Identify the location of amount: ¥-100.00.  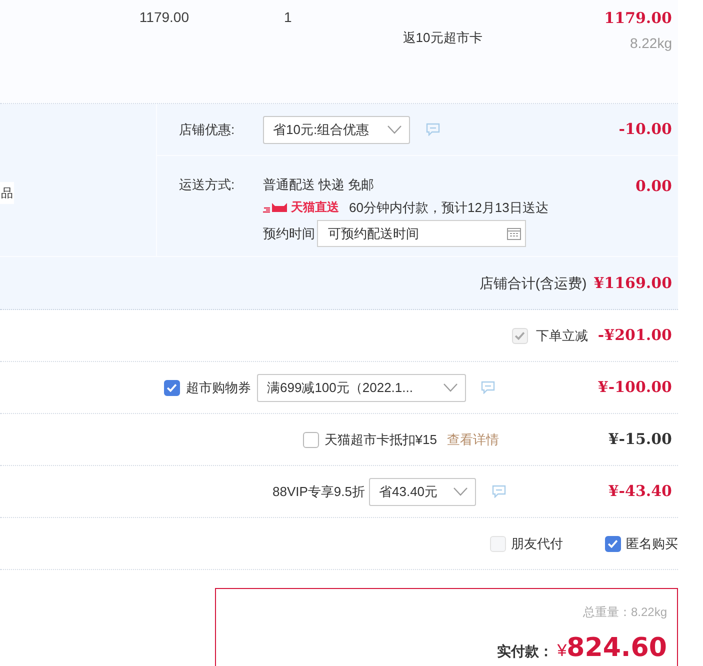
(635, 387).